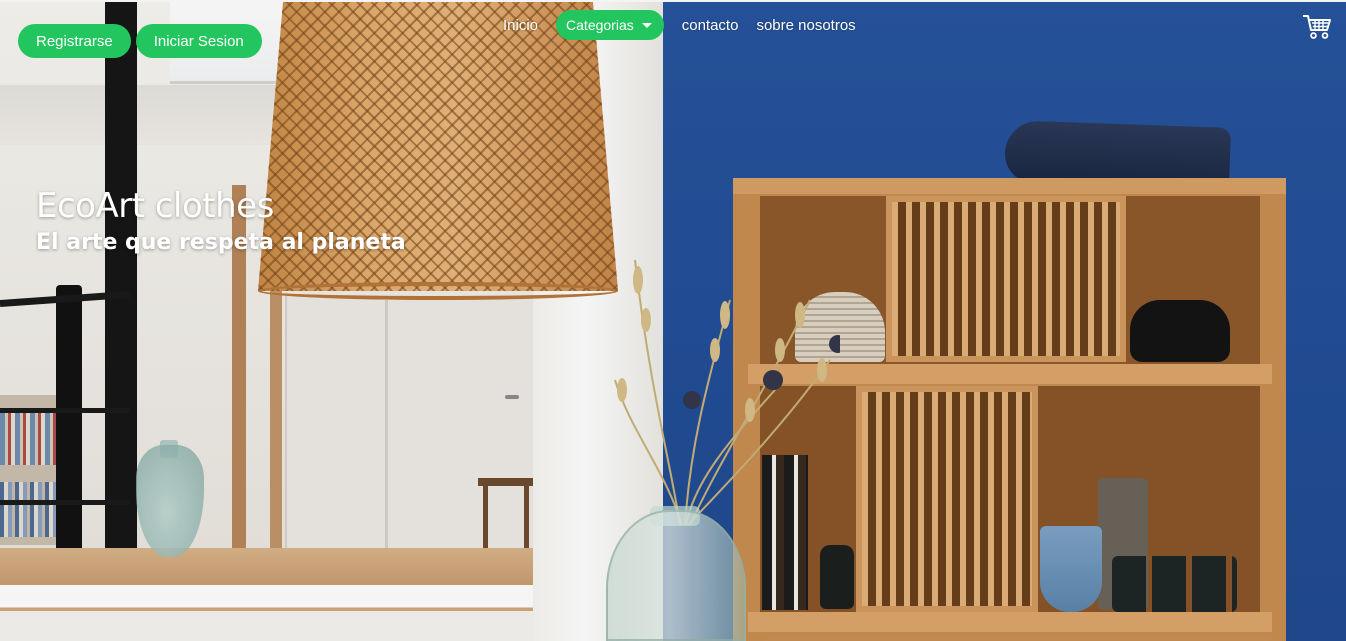 This screenshot has height=641, width=1346. What do you see at coordinates (198, 41) in the screenshot?
I see `login-button: Iniciar Sesion` at bounding box center [198, 41].